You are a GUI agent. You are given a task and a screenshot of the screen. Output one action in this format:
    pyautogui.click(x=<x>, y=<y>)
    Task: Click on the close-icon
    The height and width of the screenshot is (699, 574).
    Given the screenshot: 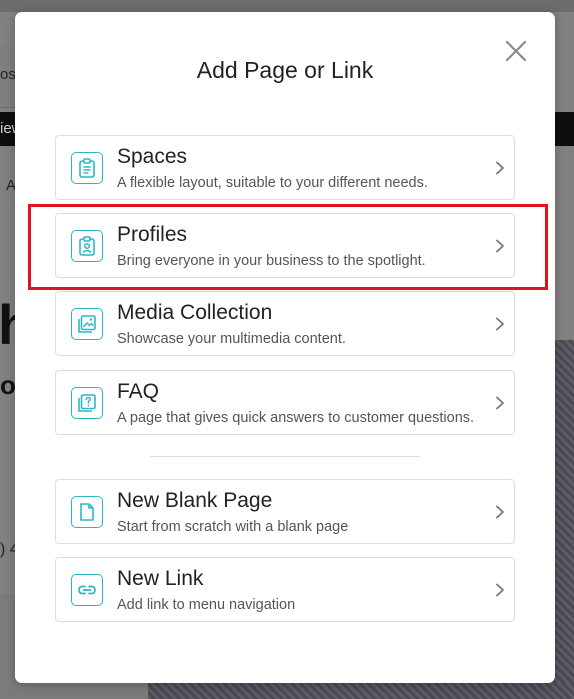 What is the action you would take?
    pyautogui.click(x=516, y=51)
    